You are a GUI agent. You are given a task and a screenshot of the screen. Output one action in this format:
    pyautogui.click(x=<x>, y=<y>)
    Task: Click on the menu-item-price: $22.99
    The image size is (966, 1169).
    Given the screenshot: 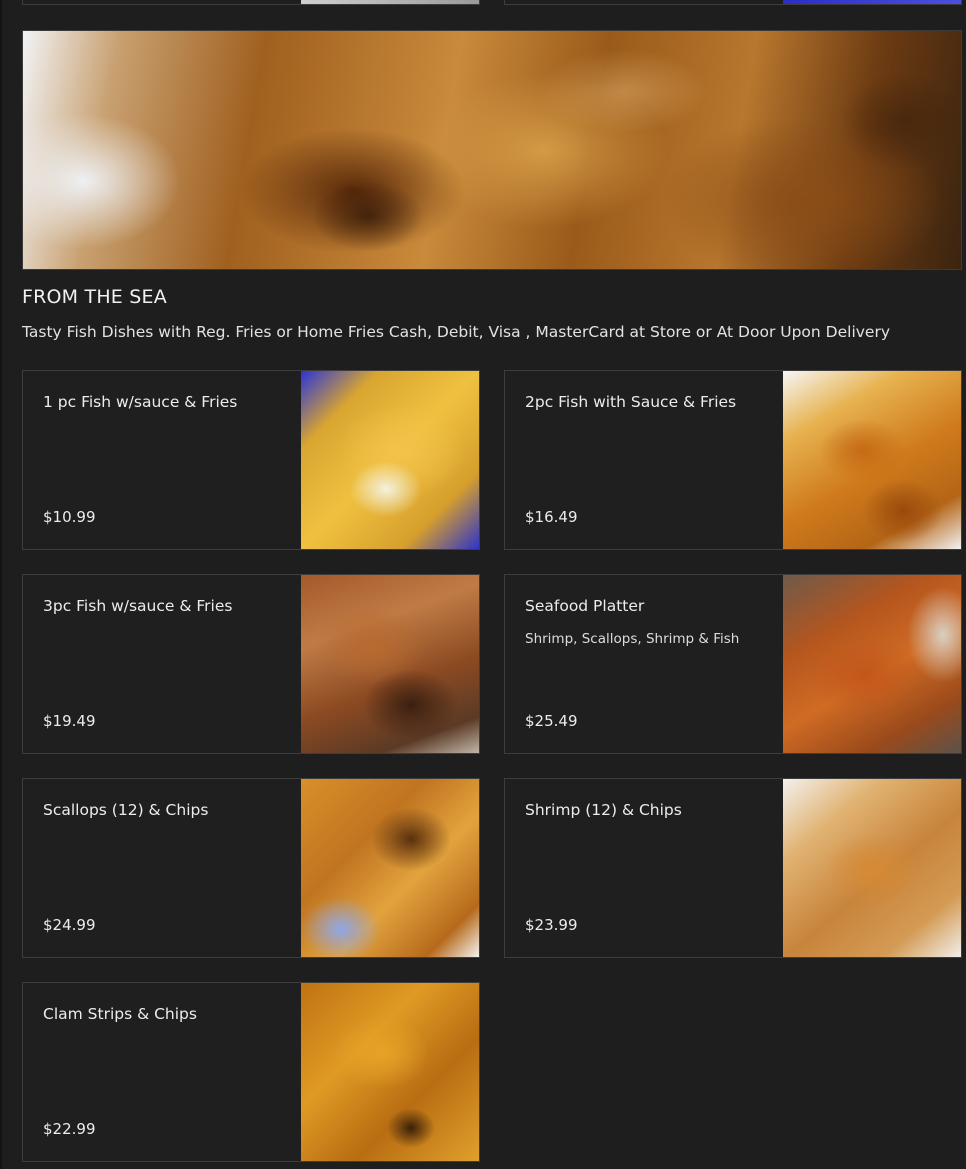 What is the action you would take?
    pyautogui.click(x=69, y=1129)
    